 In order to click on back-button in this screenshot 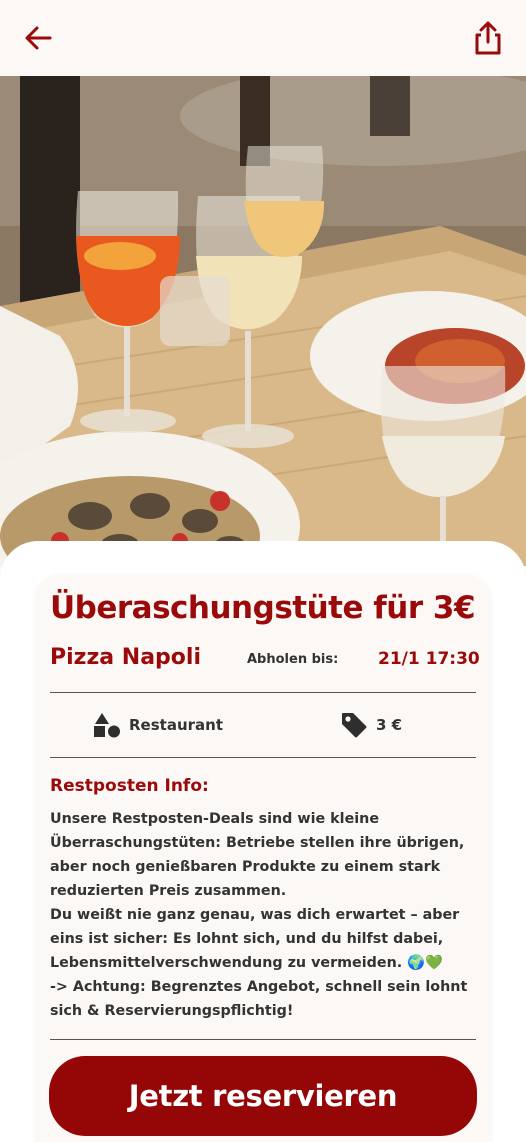, I will do `click(38, 38)`.